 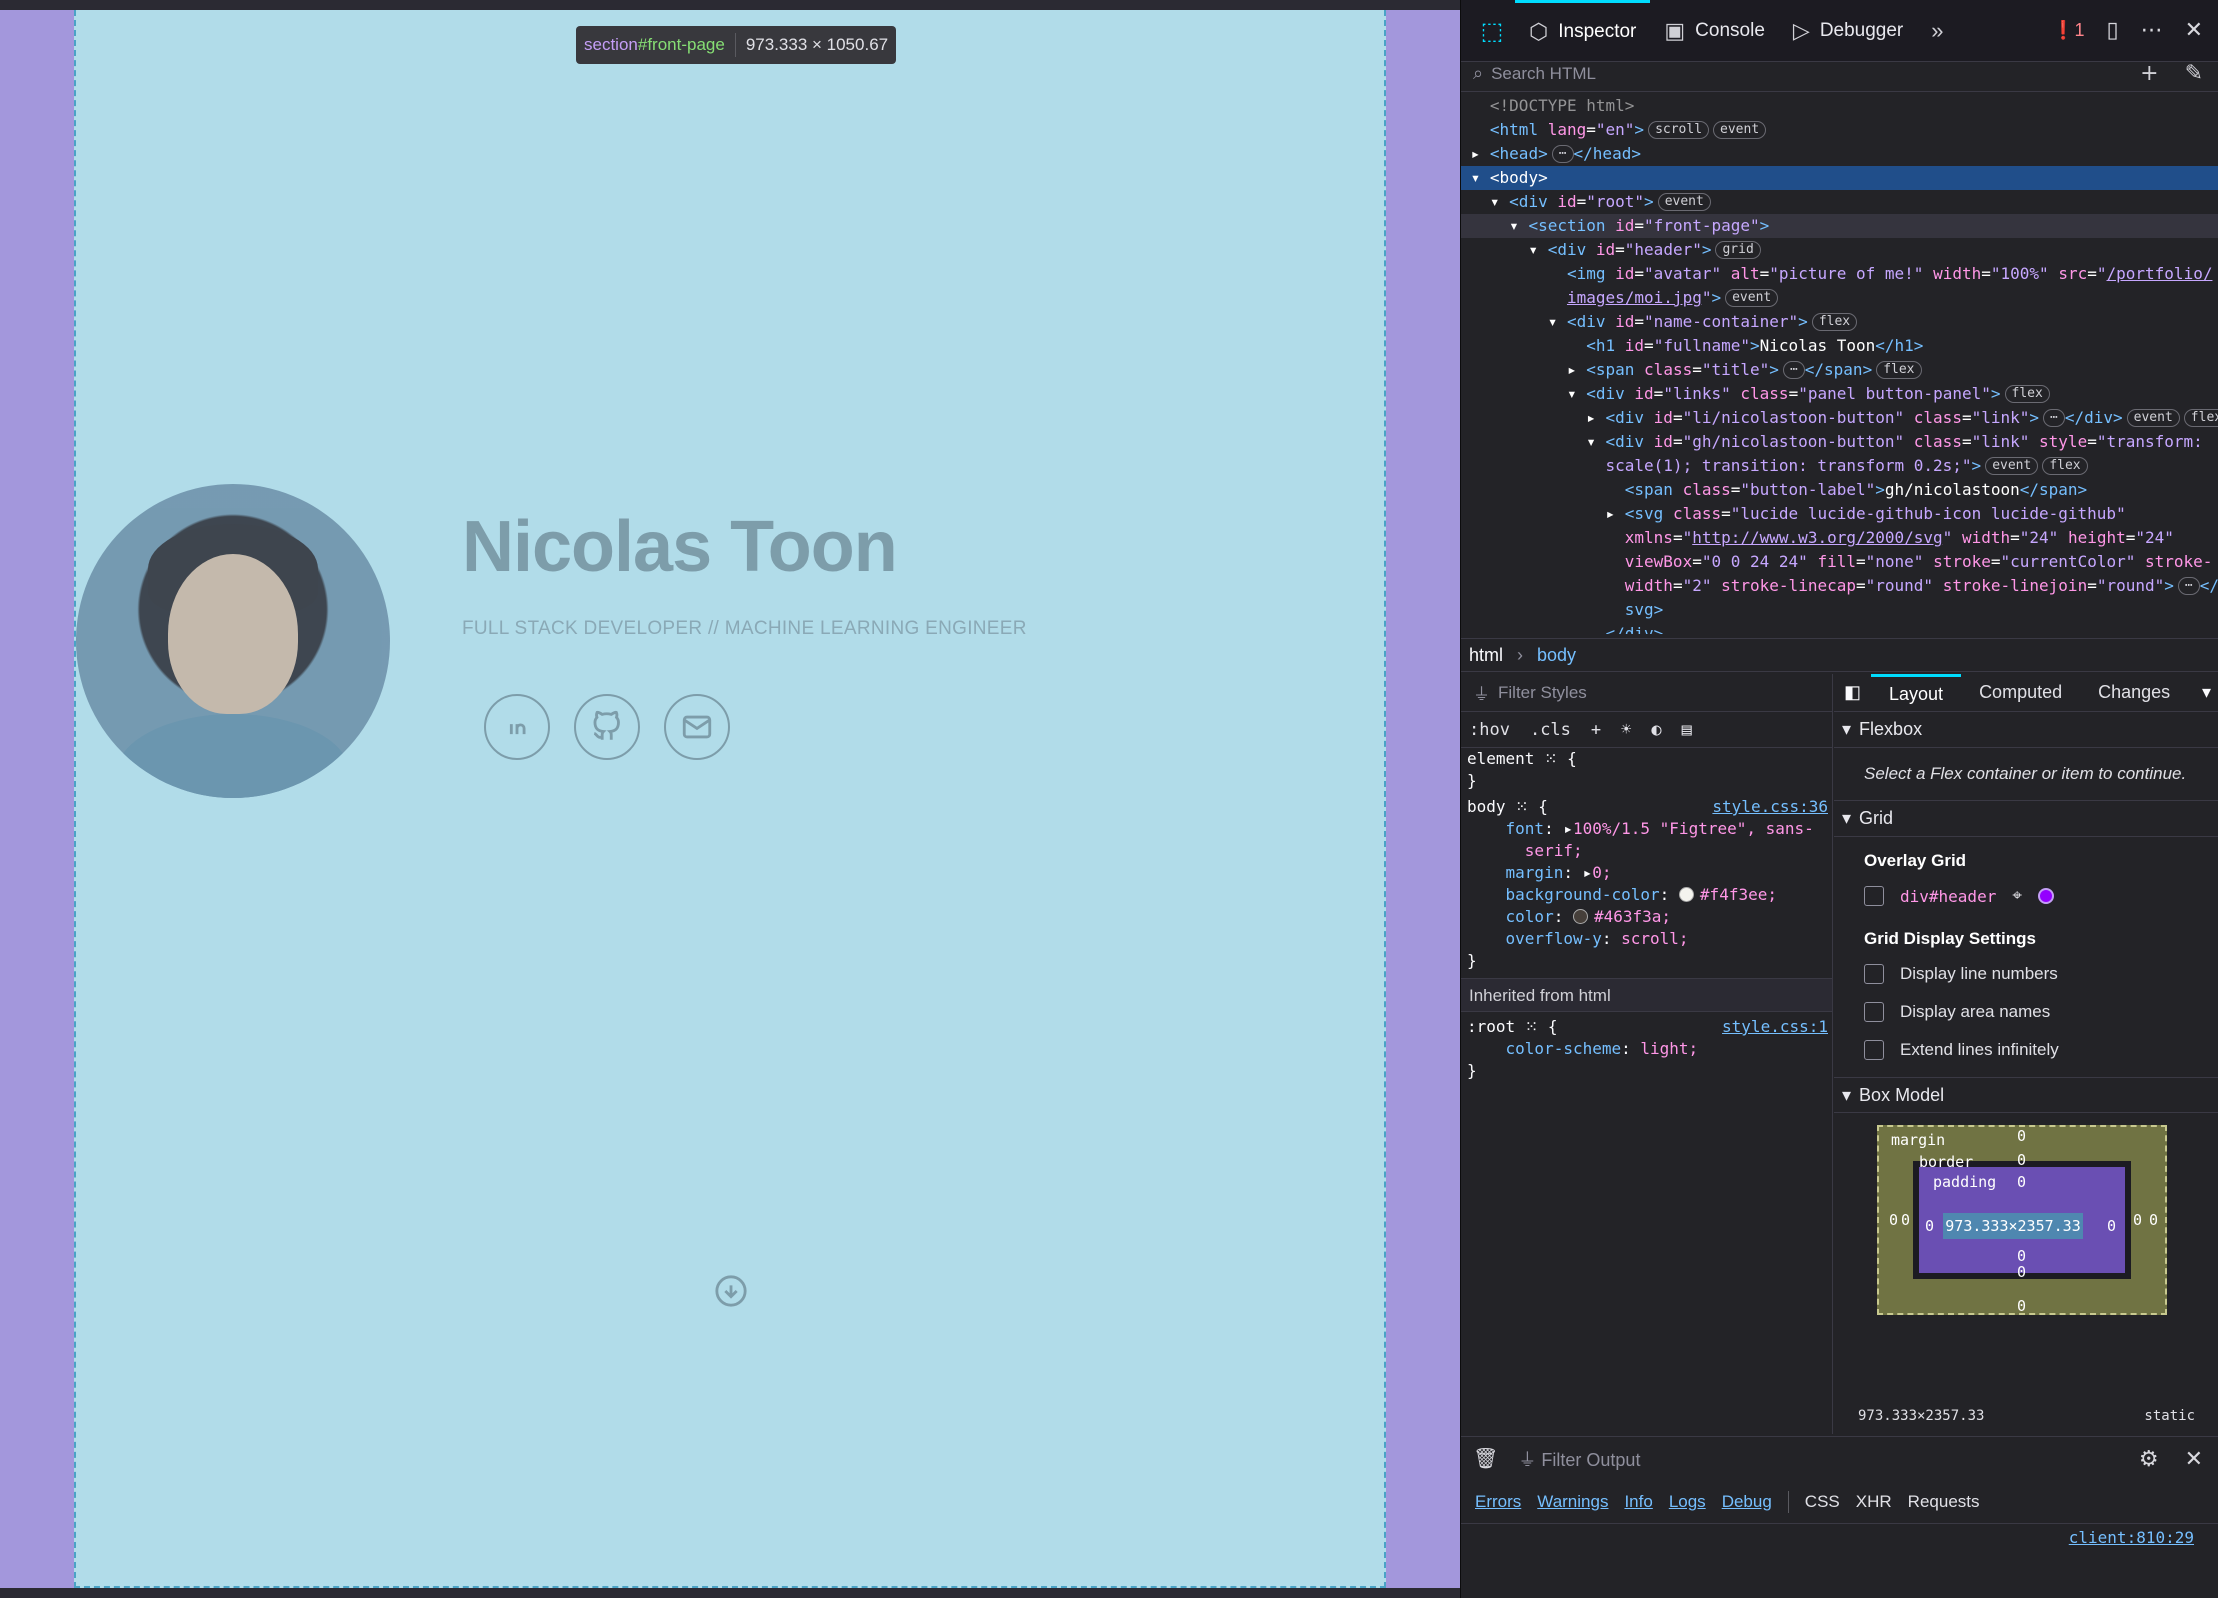 I want to click on tab-debugger: ▷ Debugger, so click(x=1848, y=31).